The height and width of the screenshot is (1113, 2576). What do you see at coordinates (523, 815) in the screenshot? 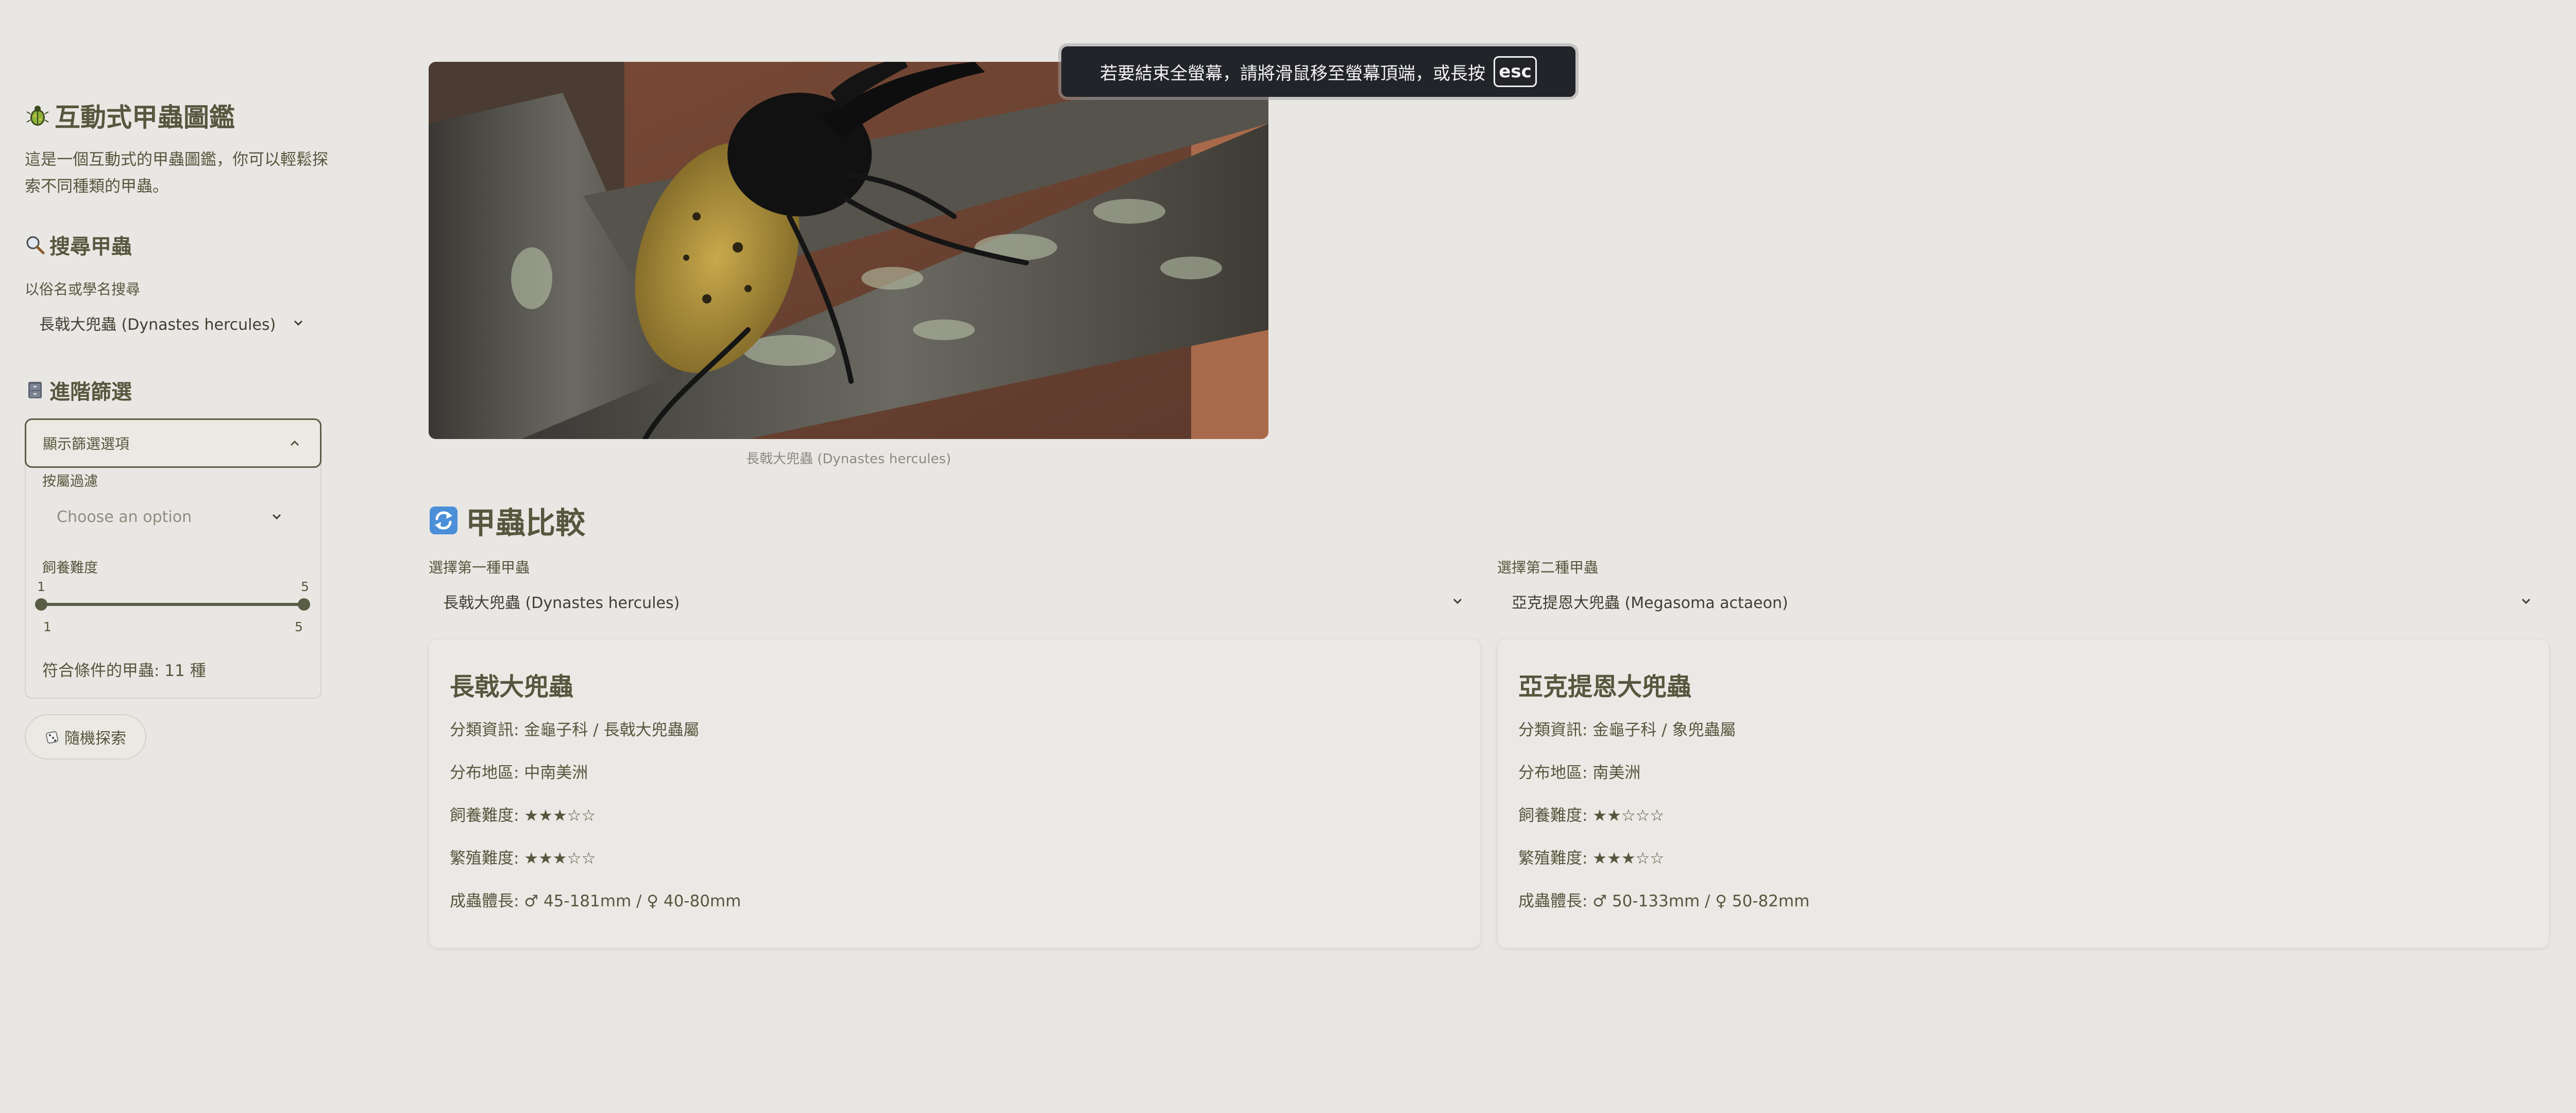
I see `card-rearing-difficulty: 飼養難度: ★★★☆☆` at bounding box center [523, 815].